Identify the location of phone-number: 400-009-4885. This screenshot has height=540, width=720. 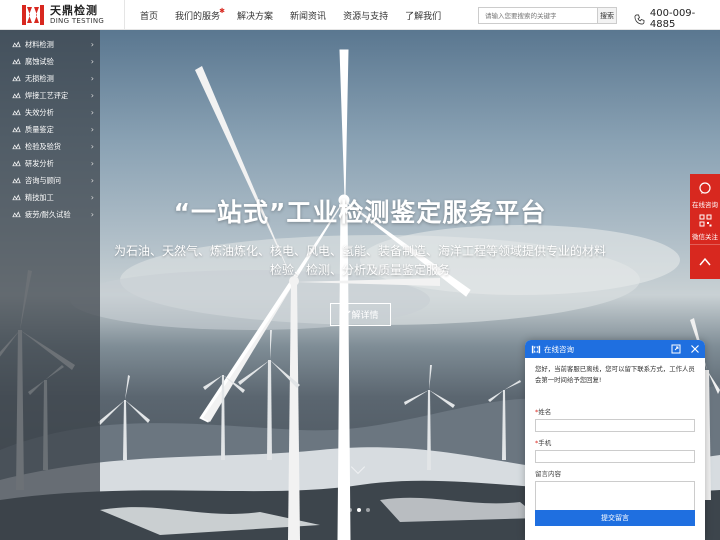
(672, 19).